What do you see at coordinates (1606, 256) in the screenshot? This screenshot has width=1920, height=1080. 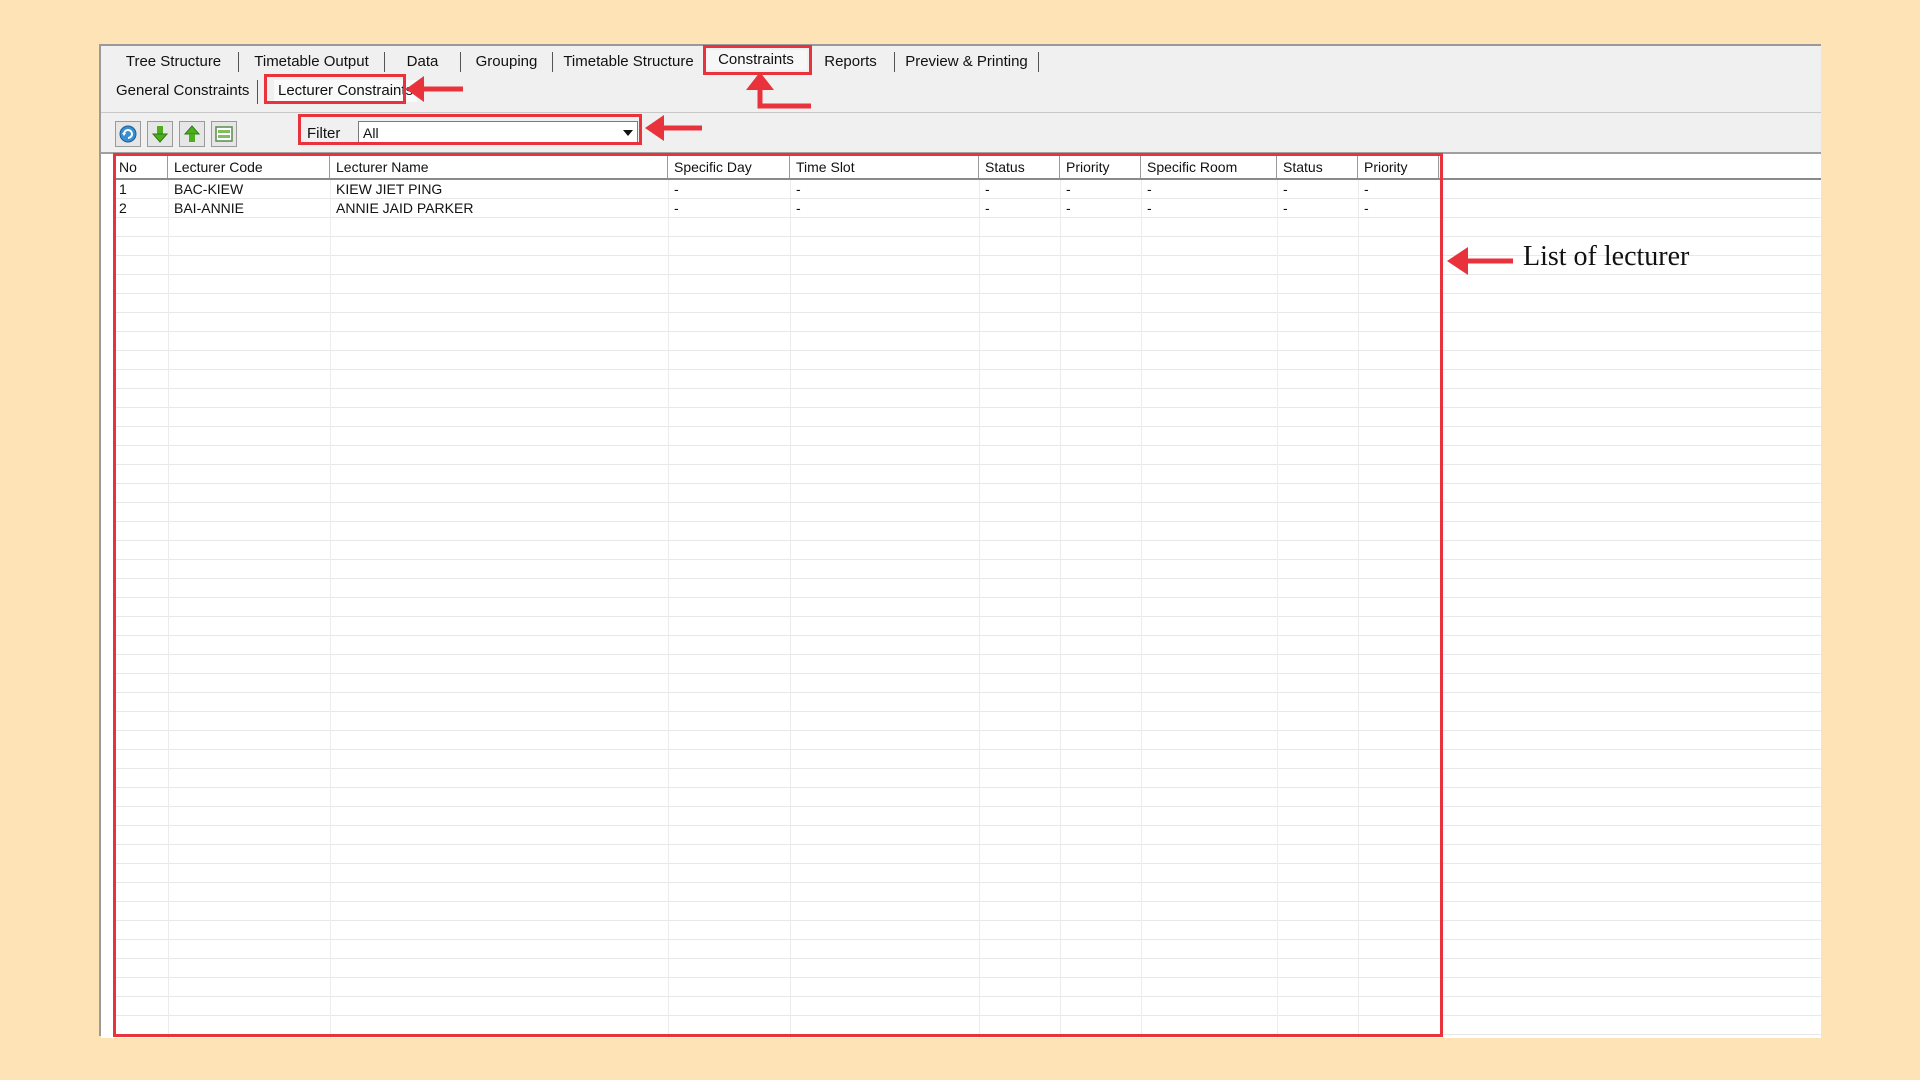 I see `annotation-label: List of lecturer` at bounding box center [1606, 256].